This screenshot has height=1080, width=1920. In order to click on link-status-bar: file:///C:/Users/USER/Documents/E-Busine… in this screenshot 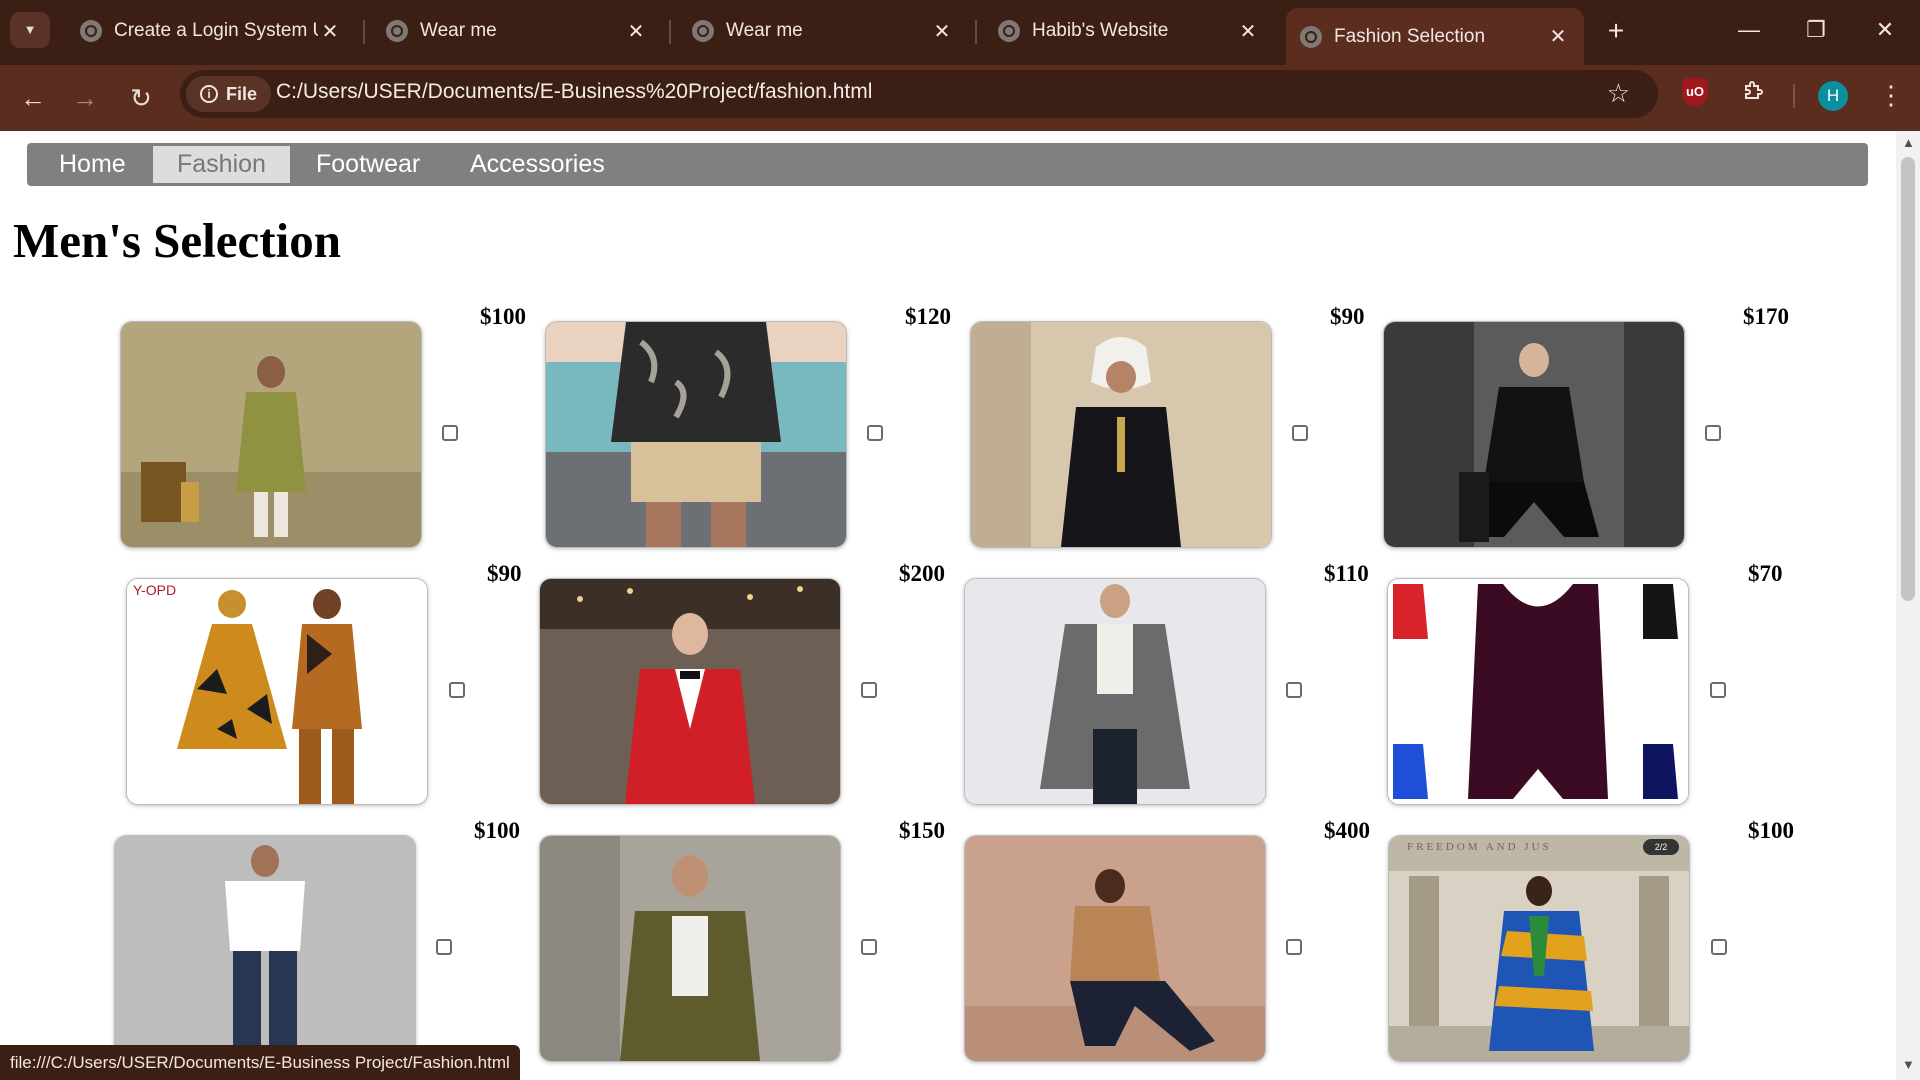, I will do `click(260, 1062)`.